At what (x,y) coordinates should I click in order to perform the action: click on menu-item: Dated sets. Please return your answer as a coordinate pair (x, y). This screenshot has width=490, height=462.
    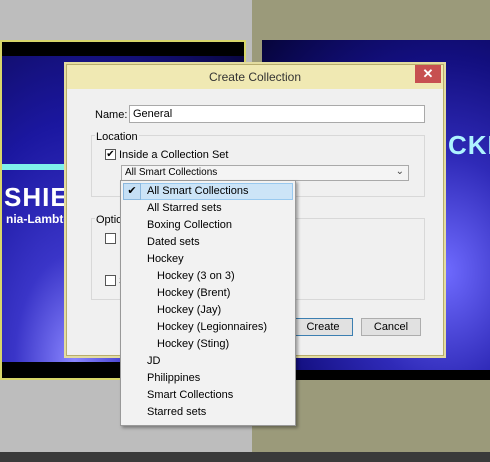
    Looking at the image, I should click on (173, 242).